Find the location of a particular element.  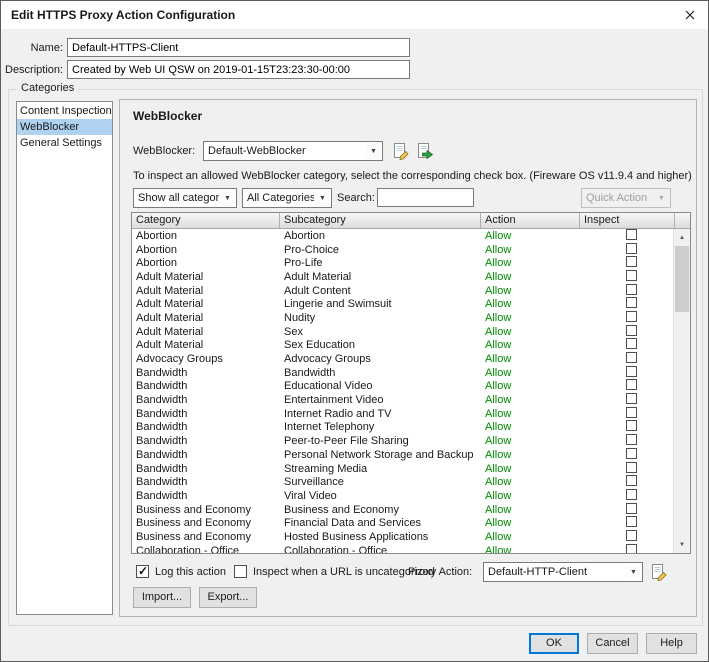

scrollbar-thumb is located at coordinates (682, 279).